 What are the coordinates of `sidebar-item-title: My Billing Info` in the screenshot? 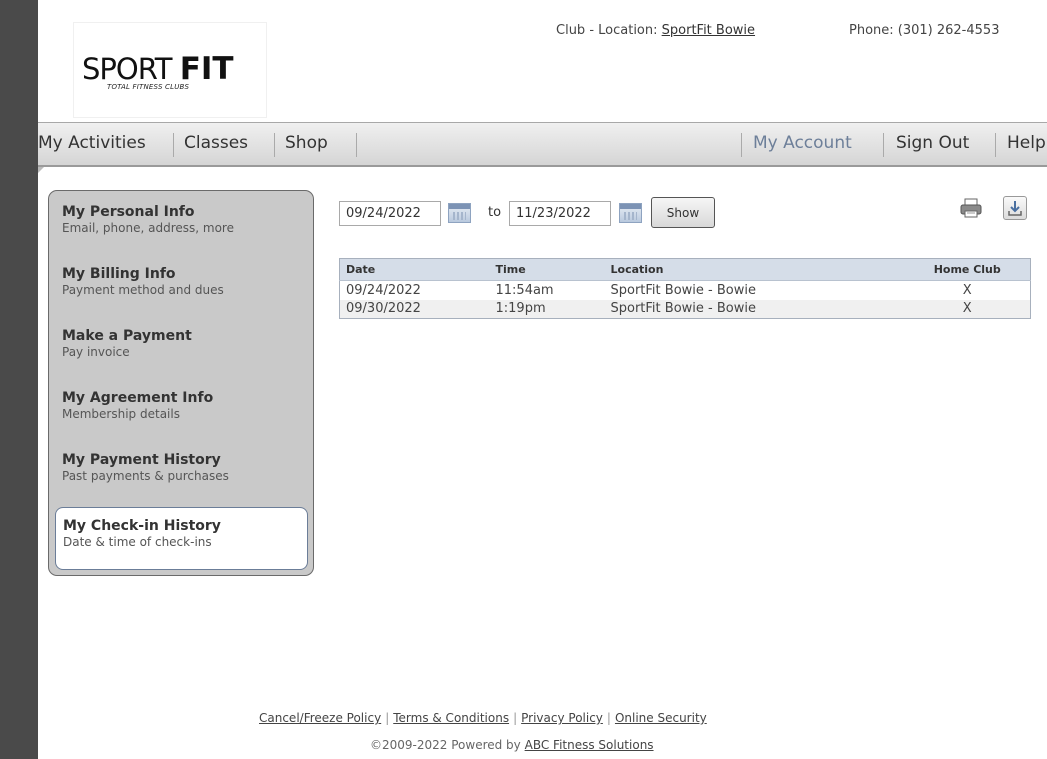 It's located at (119, 274).